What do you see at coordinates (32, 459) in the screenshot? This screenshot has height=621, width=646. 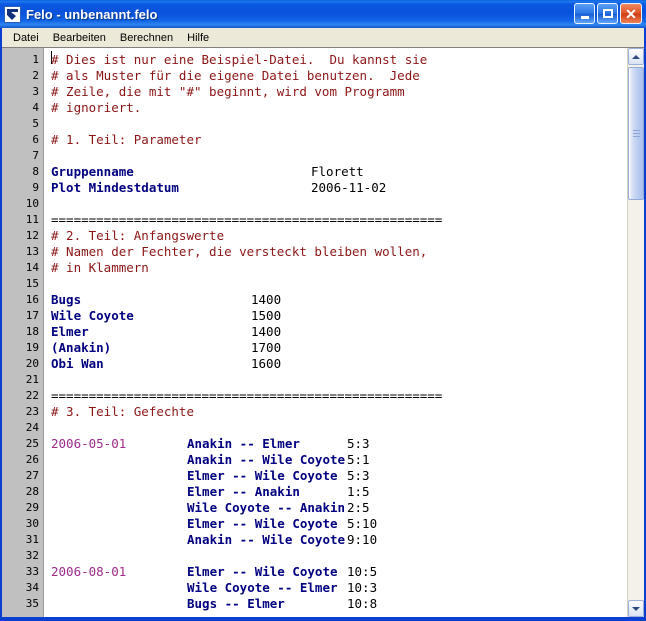 I see `line-number: 26` at bounding box center [32, 459].